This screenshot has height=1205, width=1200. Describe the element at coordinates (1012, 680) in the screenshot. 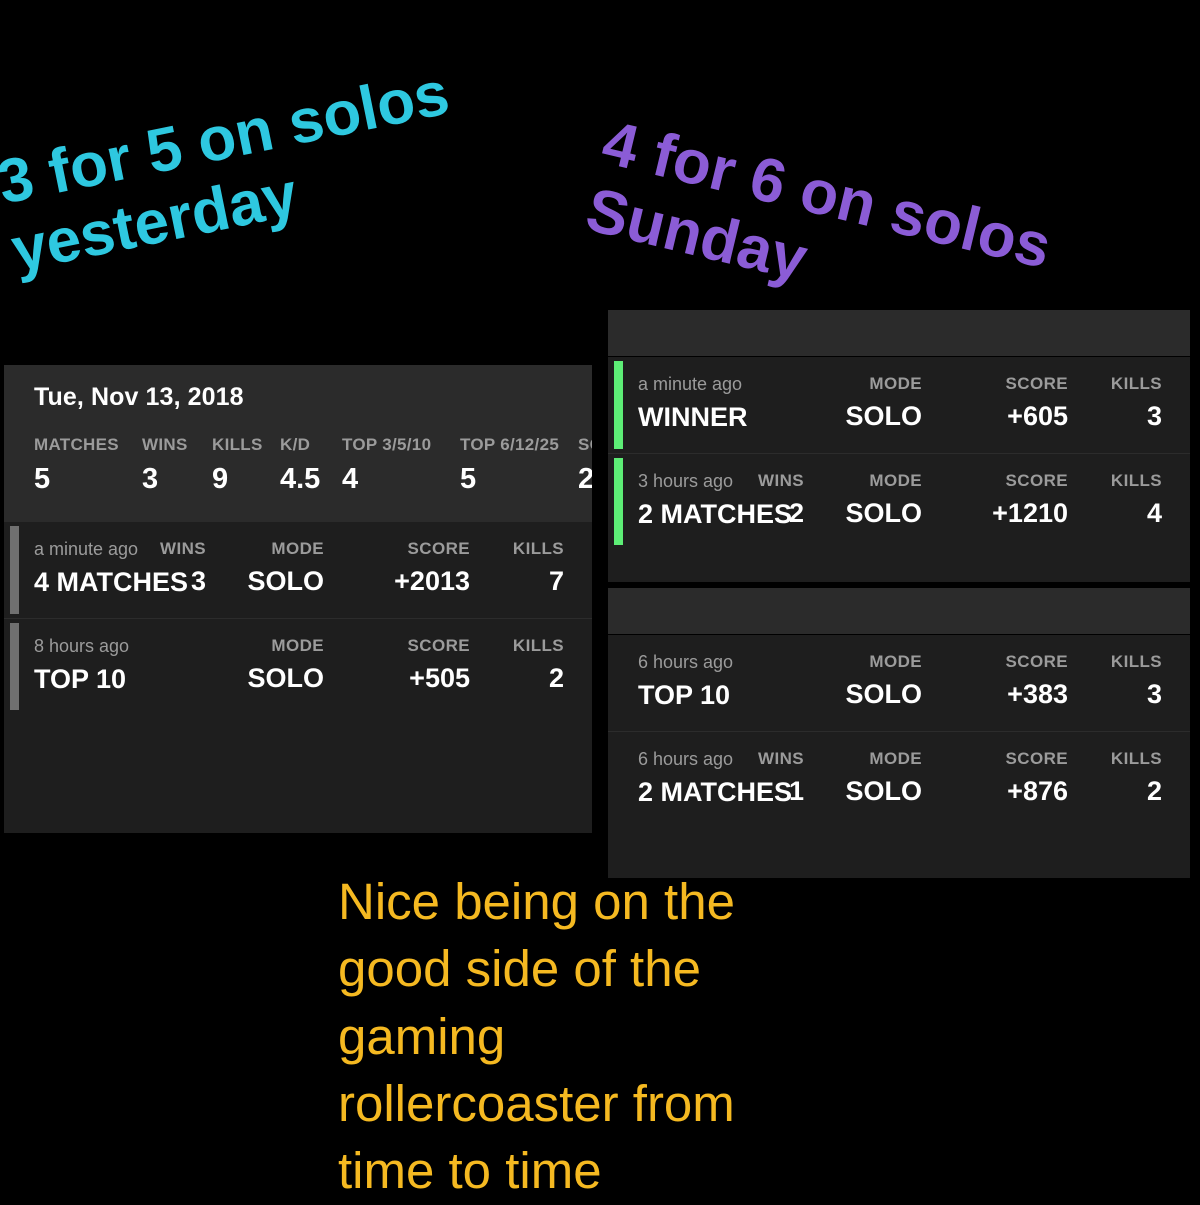

I see `match-cell-score: SCORE +383` at that location.